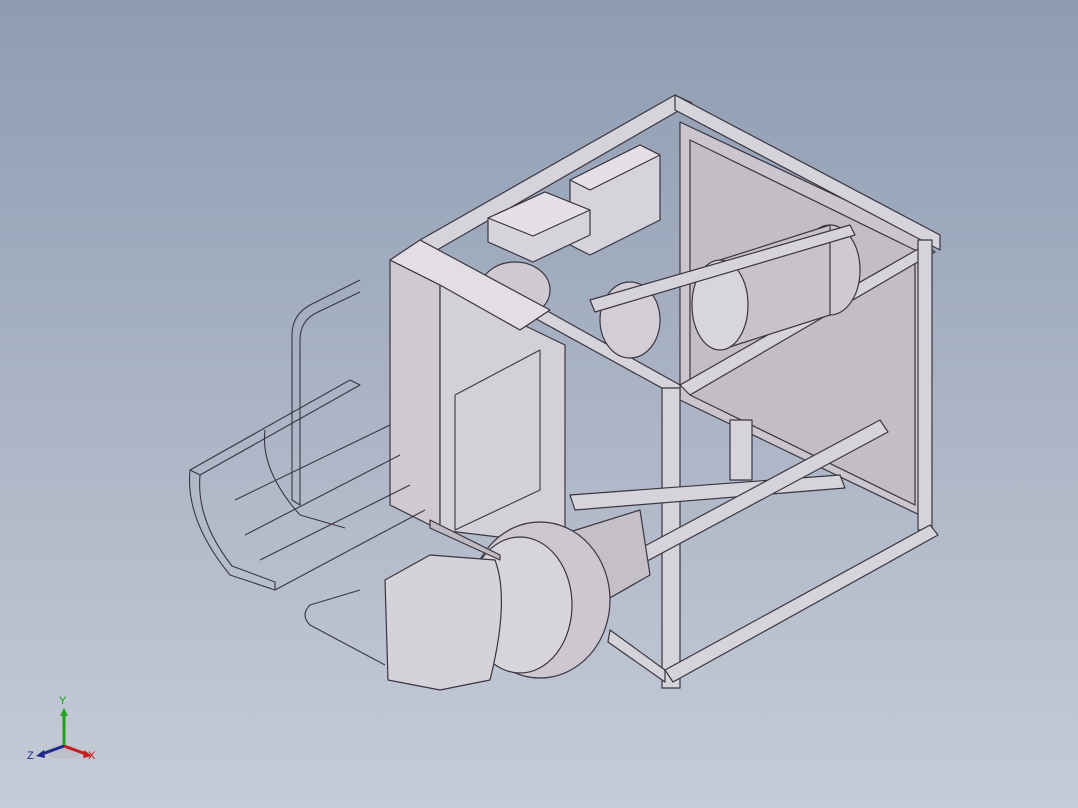 Image resolution: width=1078 pixels, height=808 pixels. I want to click on guard-loop-lower, so click(345, 627).